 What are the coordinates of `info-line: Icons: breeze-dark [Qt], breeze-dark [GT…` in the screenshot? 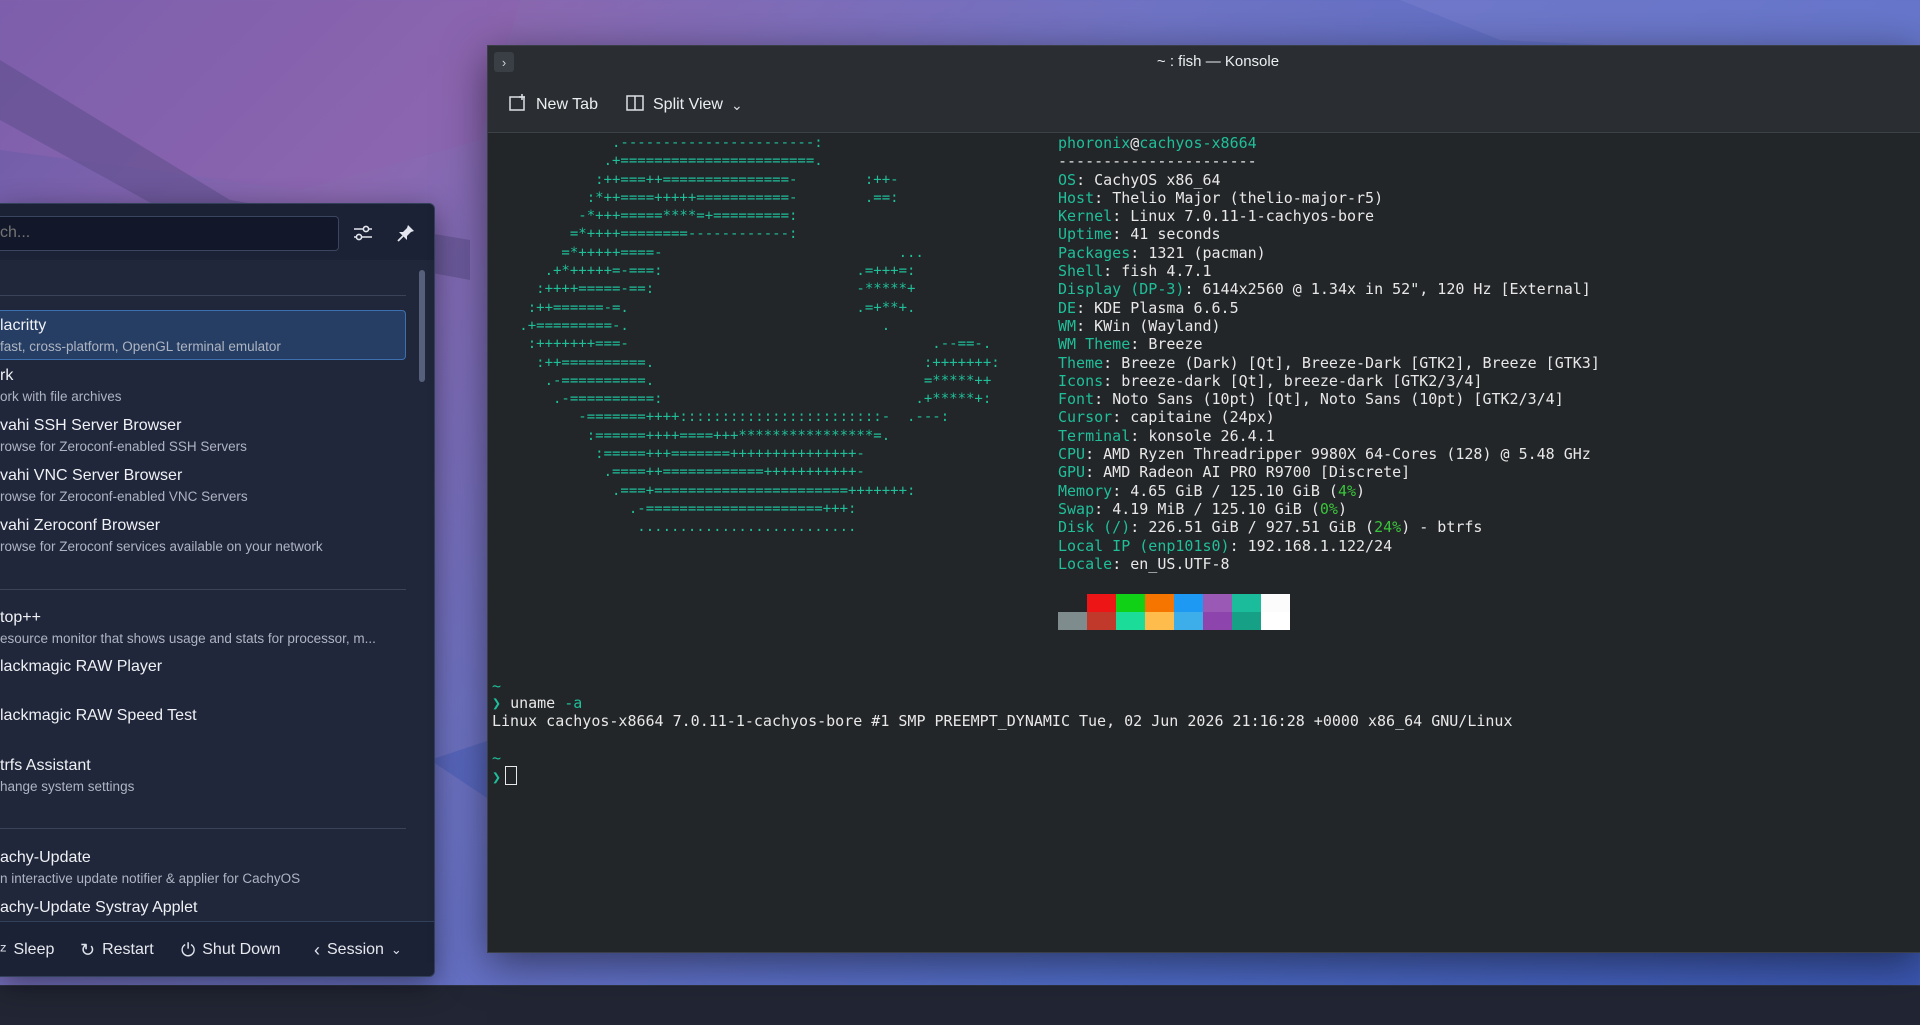 It's located at (1270, 380).